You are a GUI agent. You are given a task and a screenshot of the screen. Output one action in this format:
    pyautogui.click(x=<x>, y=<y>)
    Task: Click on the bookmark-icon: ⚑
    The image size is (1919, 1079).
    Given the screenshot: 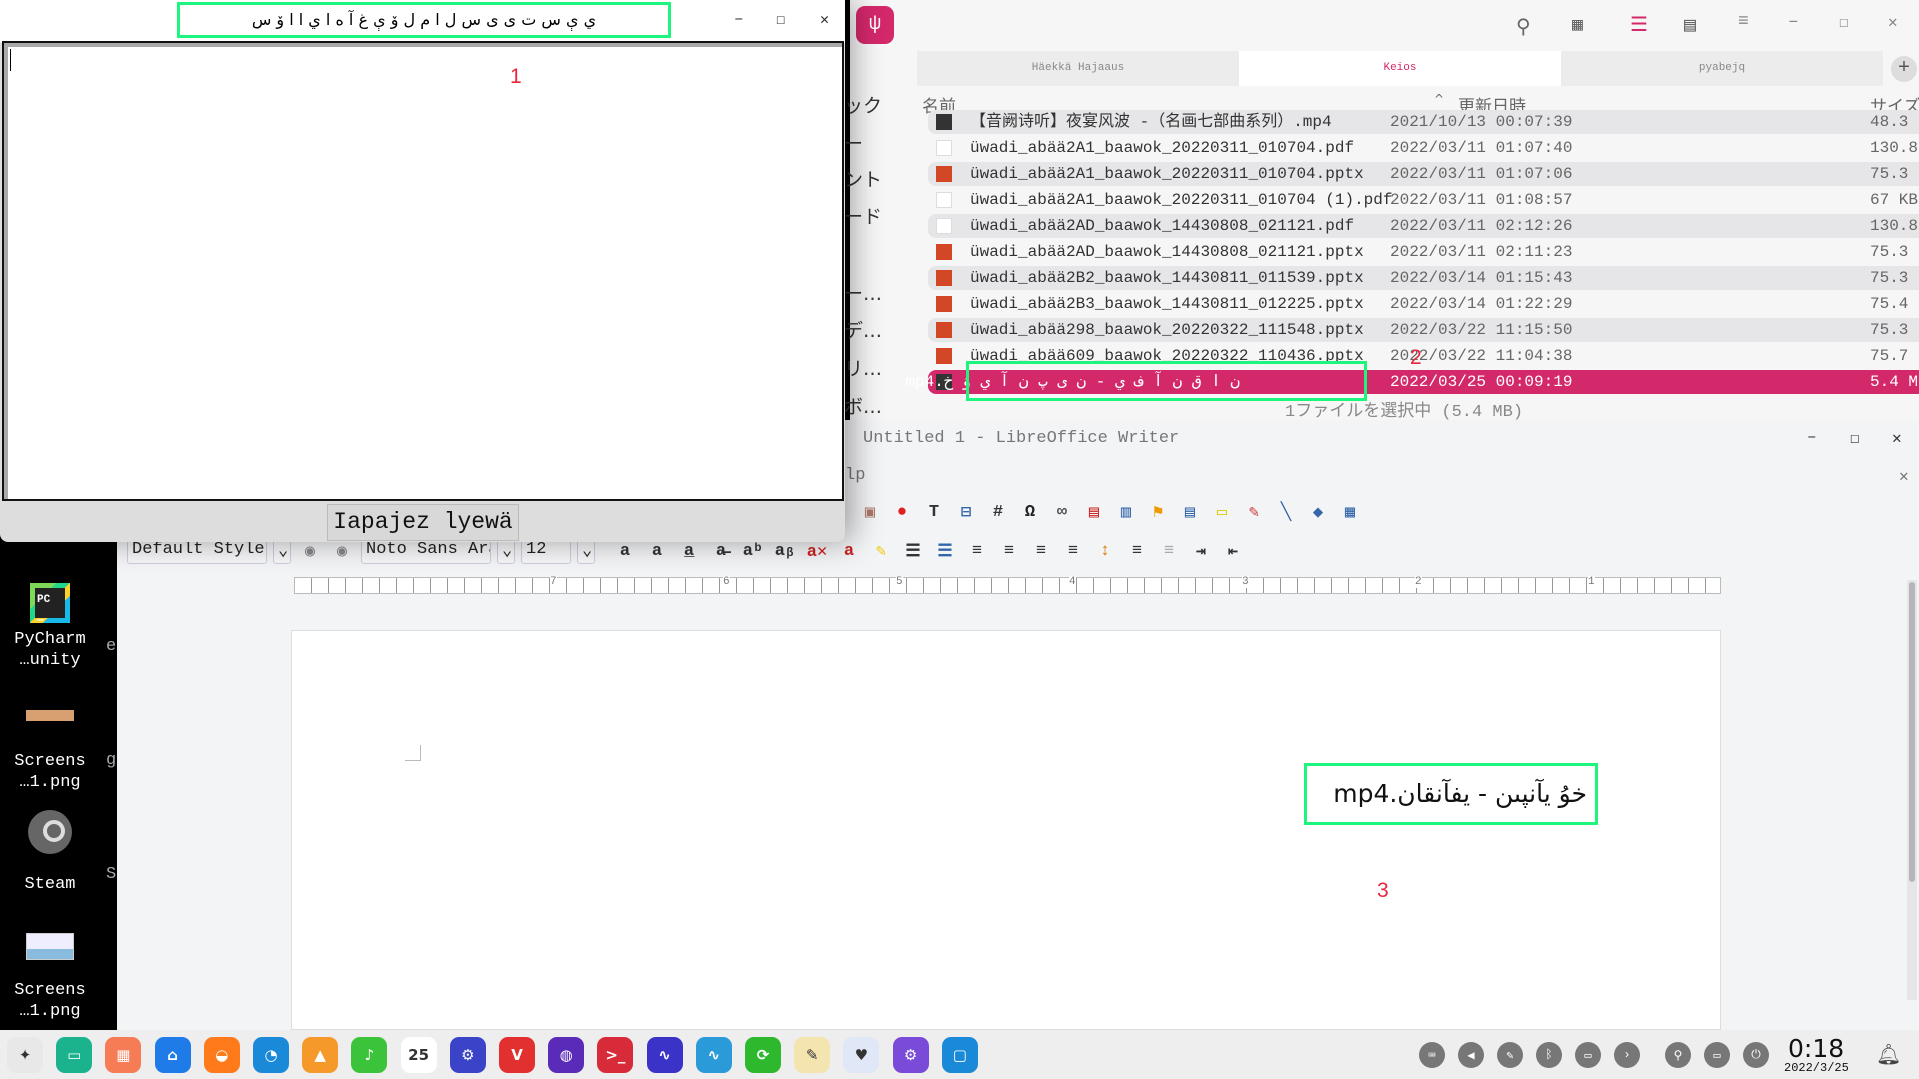 What is the action you would take?
    pyautogui.click(x=1158, y=512)
    